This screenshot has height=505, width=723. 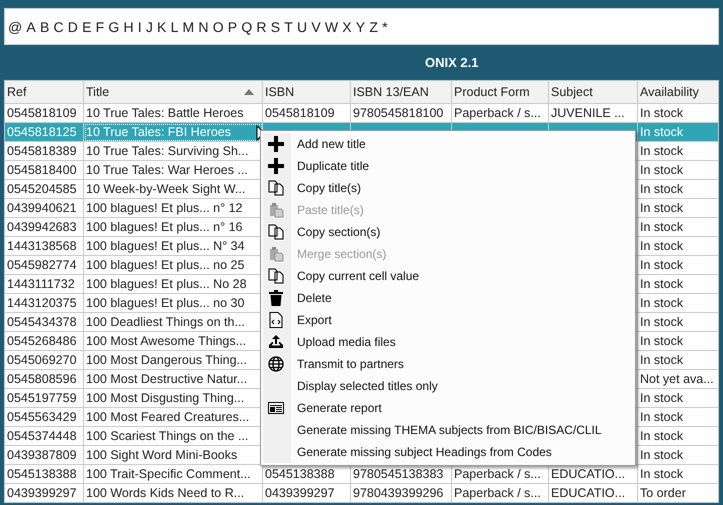 What do you see at coordinates (663, 493) in the screenshot?
I see `table-cell: To order` at bounding box center [663, 493].